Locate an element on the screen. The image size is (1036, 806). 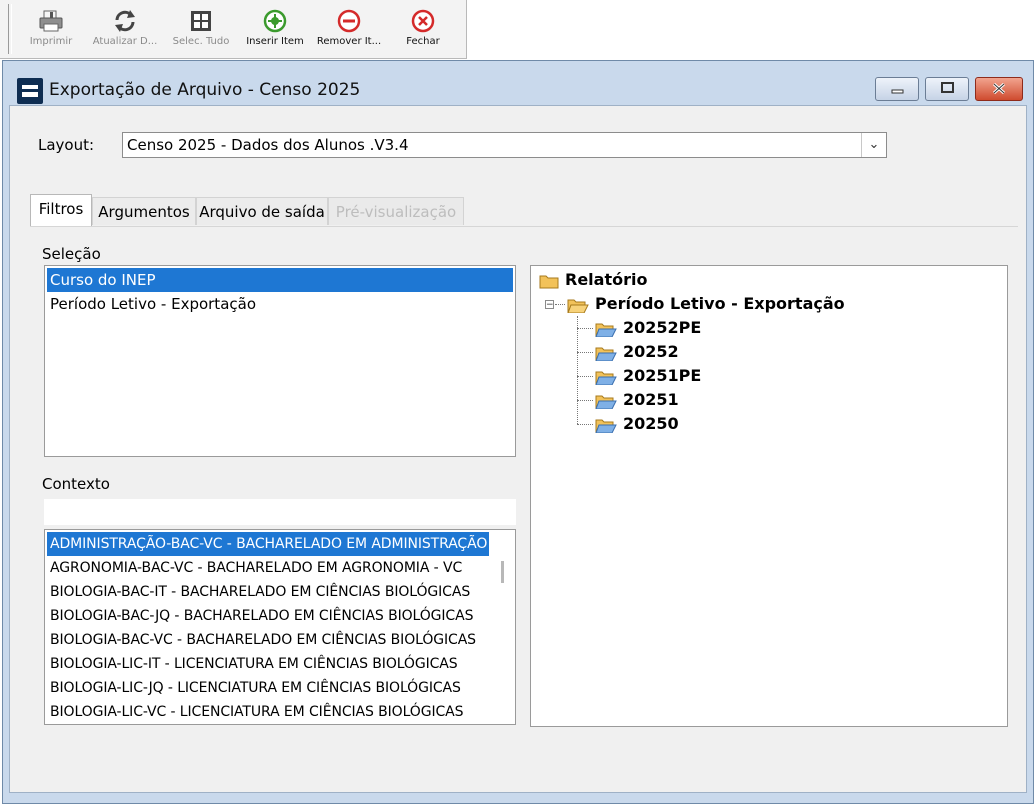
app-icon is located at coordinates (30, 91).